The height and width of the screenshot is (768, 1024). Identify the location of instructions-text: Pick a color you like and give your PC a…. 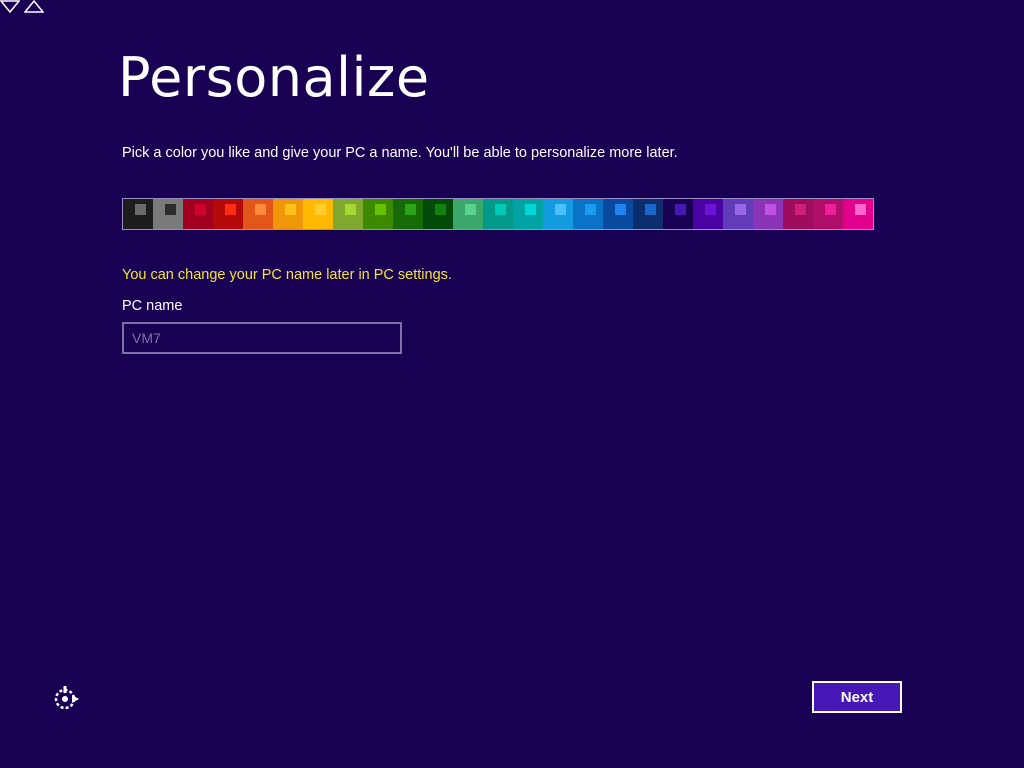
(400, 153).